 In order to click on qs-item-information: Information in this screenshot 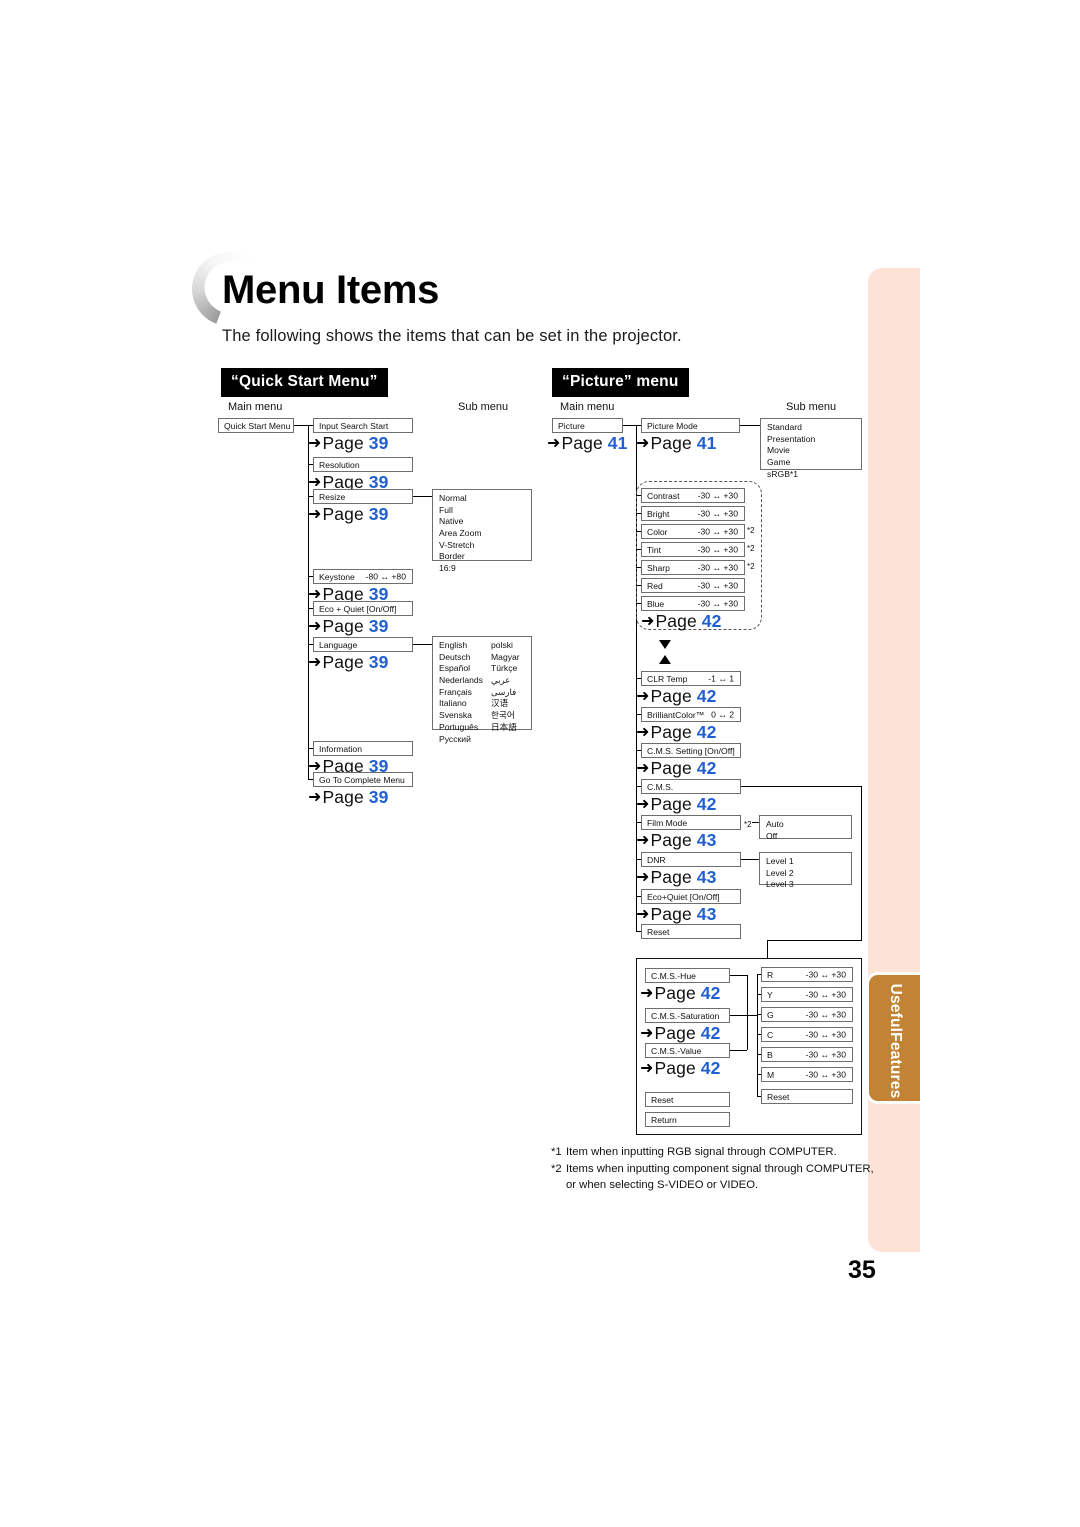, I will do `click(363, 748)`.